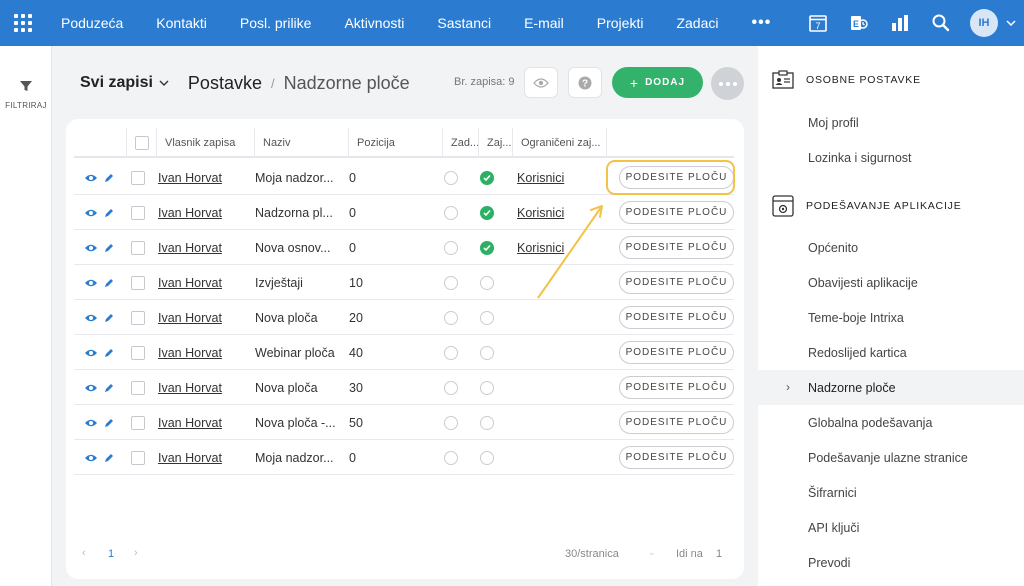 The height and width of the screenshot is (586, 1024). I want to click on nav-item-email: E-mail, so click(544, 23).